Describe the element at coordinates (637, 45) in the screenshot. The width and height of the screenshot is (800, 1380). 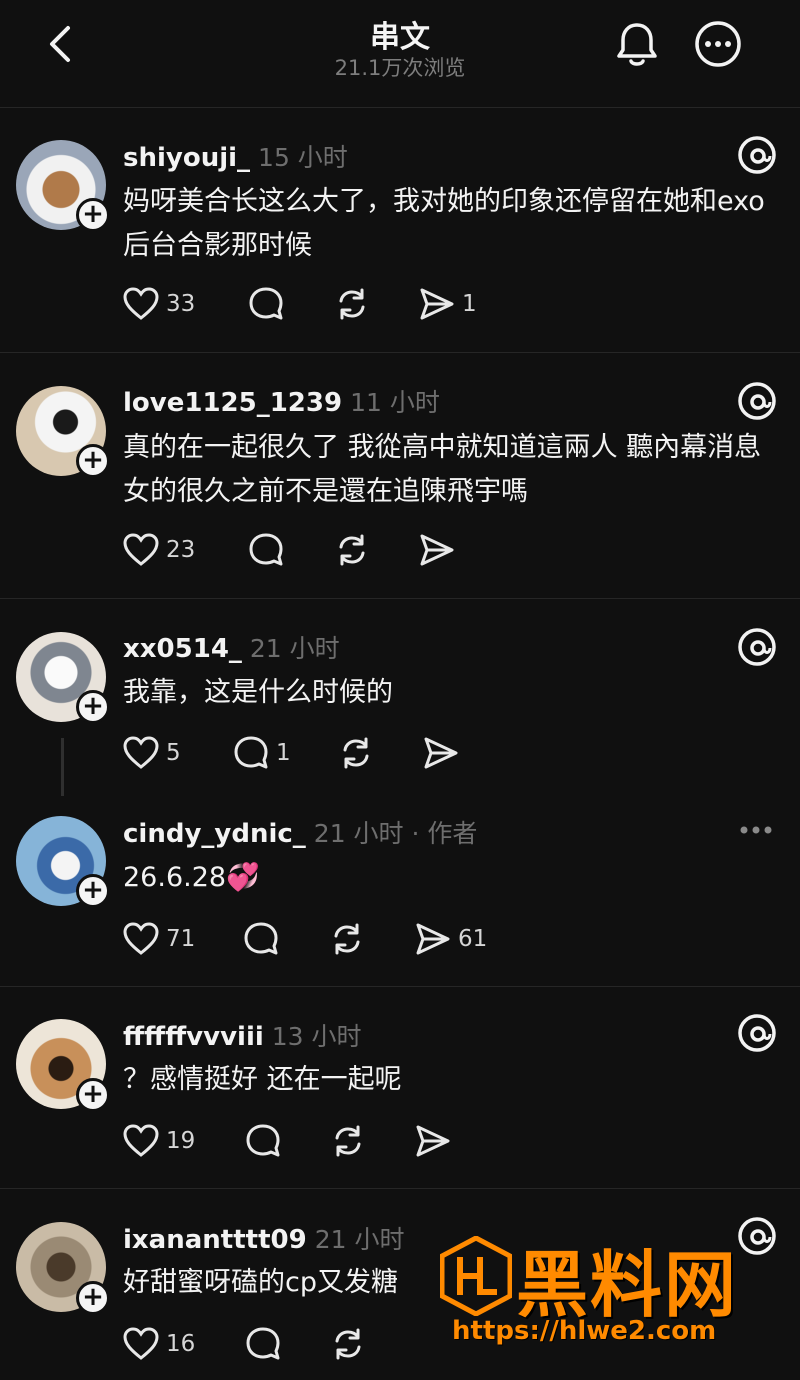
I see `bell-icon` at that location.